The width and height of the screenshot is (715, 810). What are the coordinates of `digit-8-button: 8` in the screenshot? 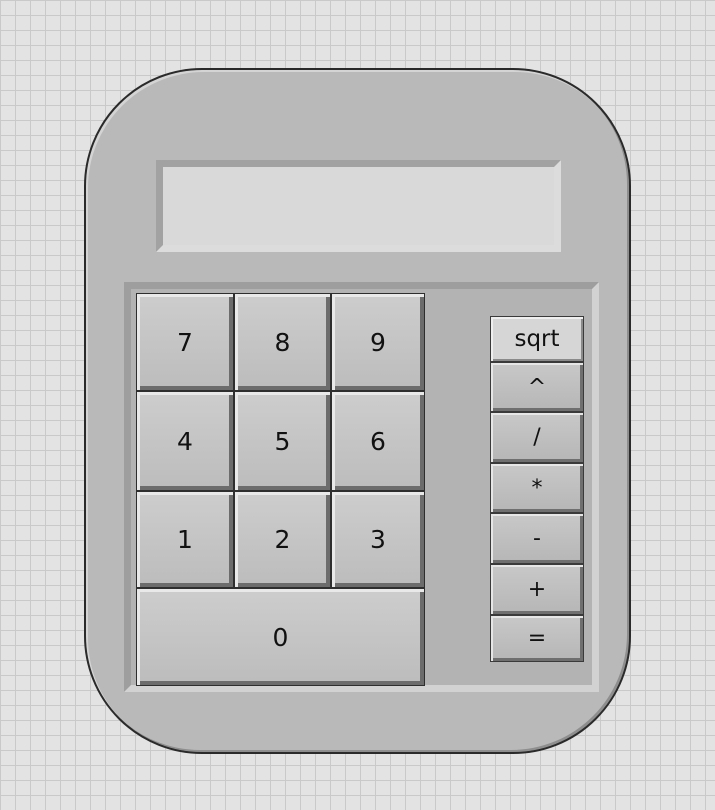 It's located at (282, 342).